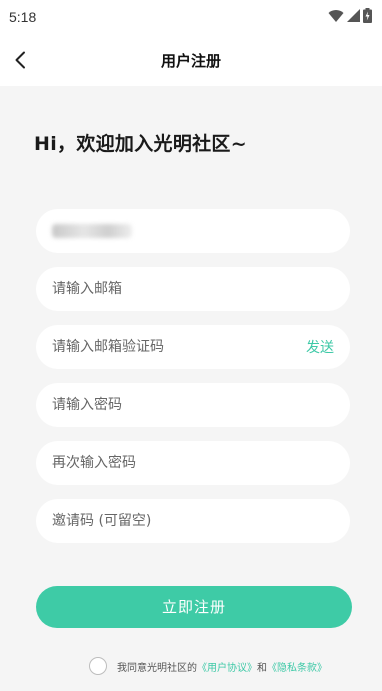  Describe the element at coordinates (159, 463) in the screenshot. I see `password-confirm-input` at that location.